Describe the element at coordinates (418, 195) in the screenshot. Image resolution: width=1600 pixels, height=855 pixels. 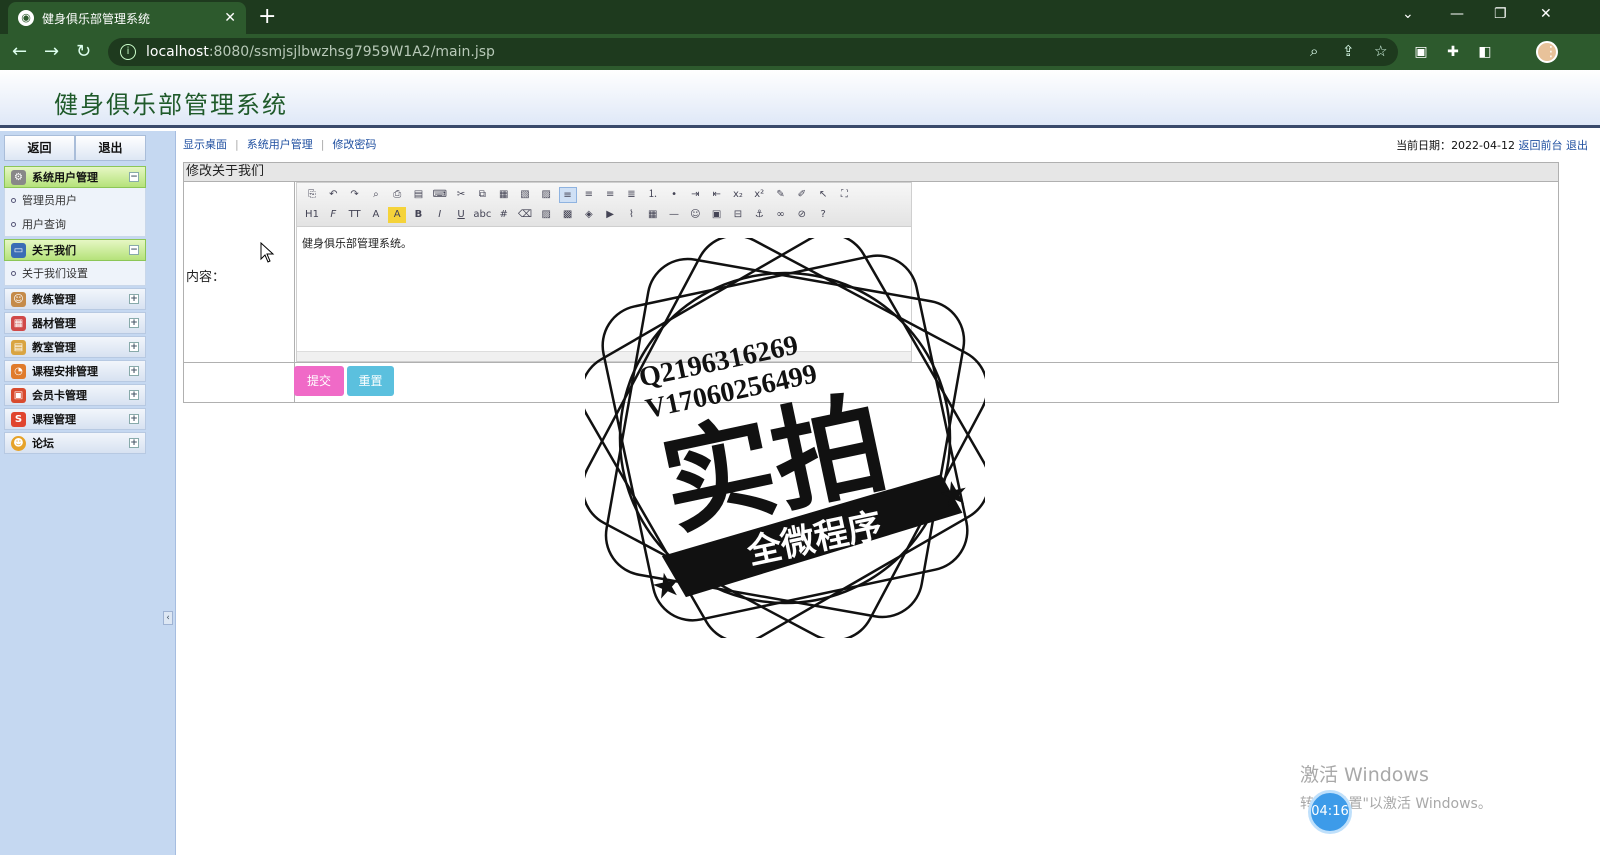
I see `template-icon: ▤` at that location.